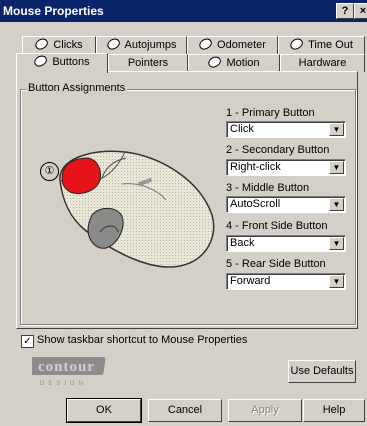  What do you see at coordinates (242, 129) in the screenshot?
I see `select-value: Click` at bounding box center [242, 129].